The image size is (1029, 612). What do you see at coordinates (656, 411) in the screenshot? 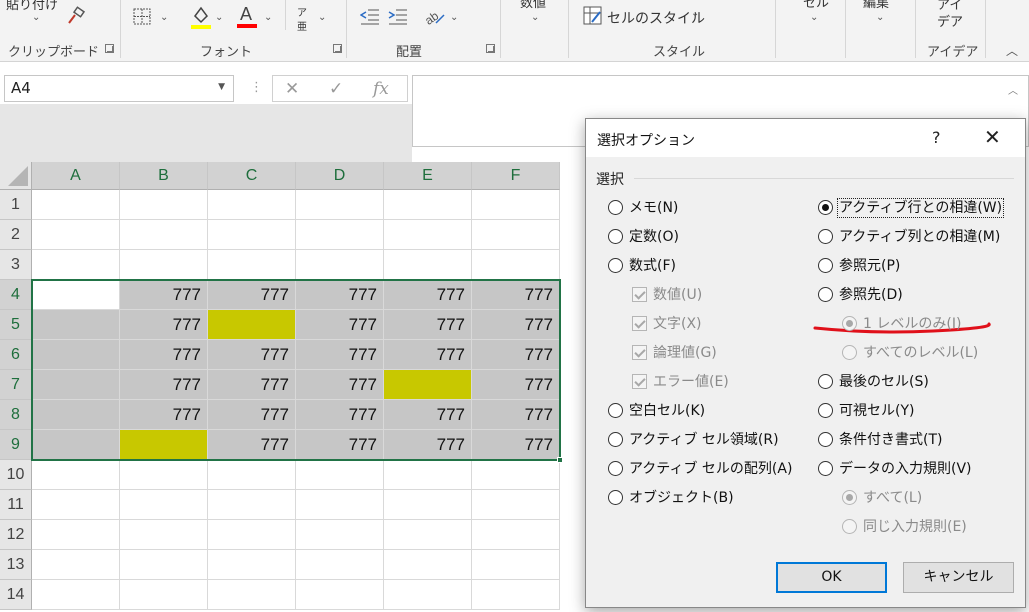
I see `left-option-7: 空白セル(K)` at bounding box center [656, 411].